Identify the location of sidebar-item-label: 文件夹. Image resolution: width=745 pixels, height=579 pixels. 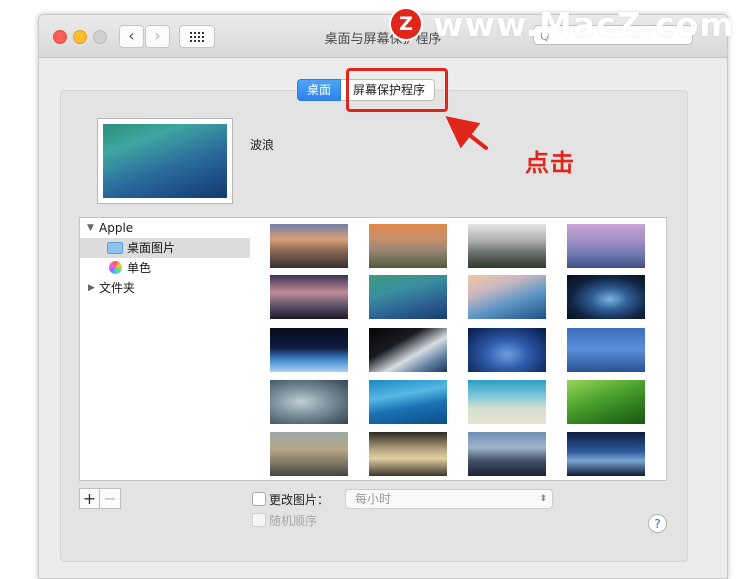
(117, 288).